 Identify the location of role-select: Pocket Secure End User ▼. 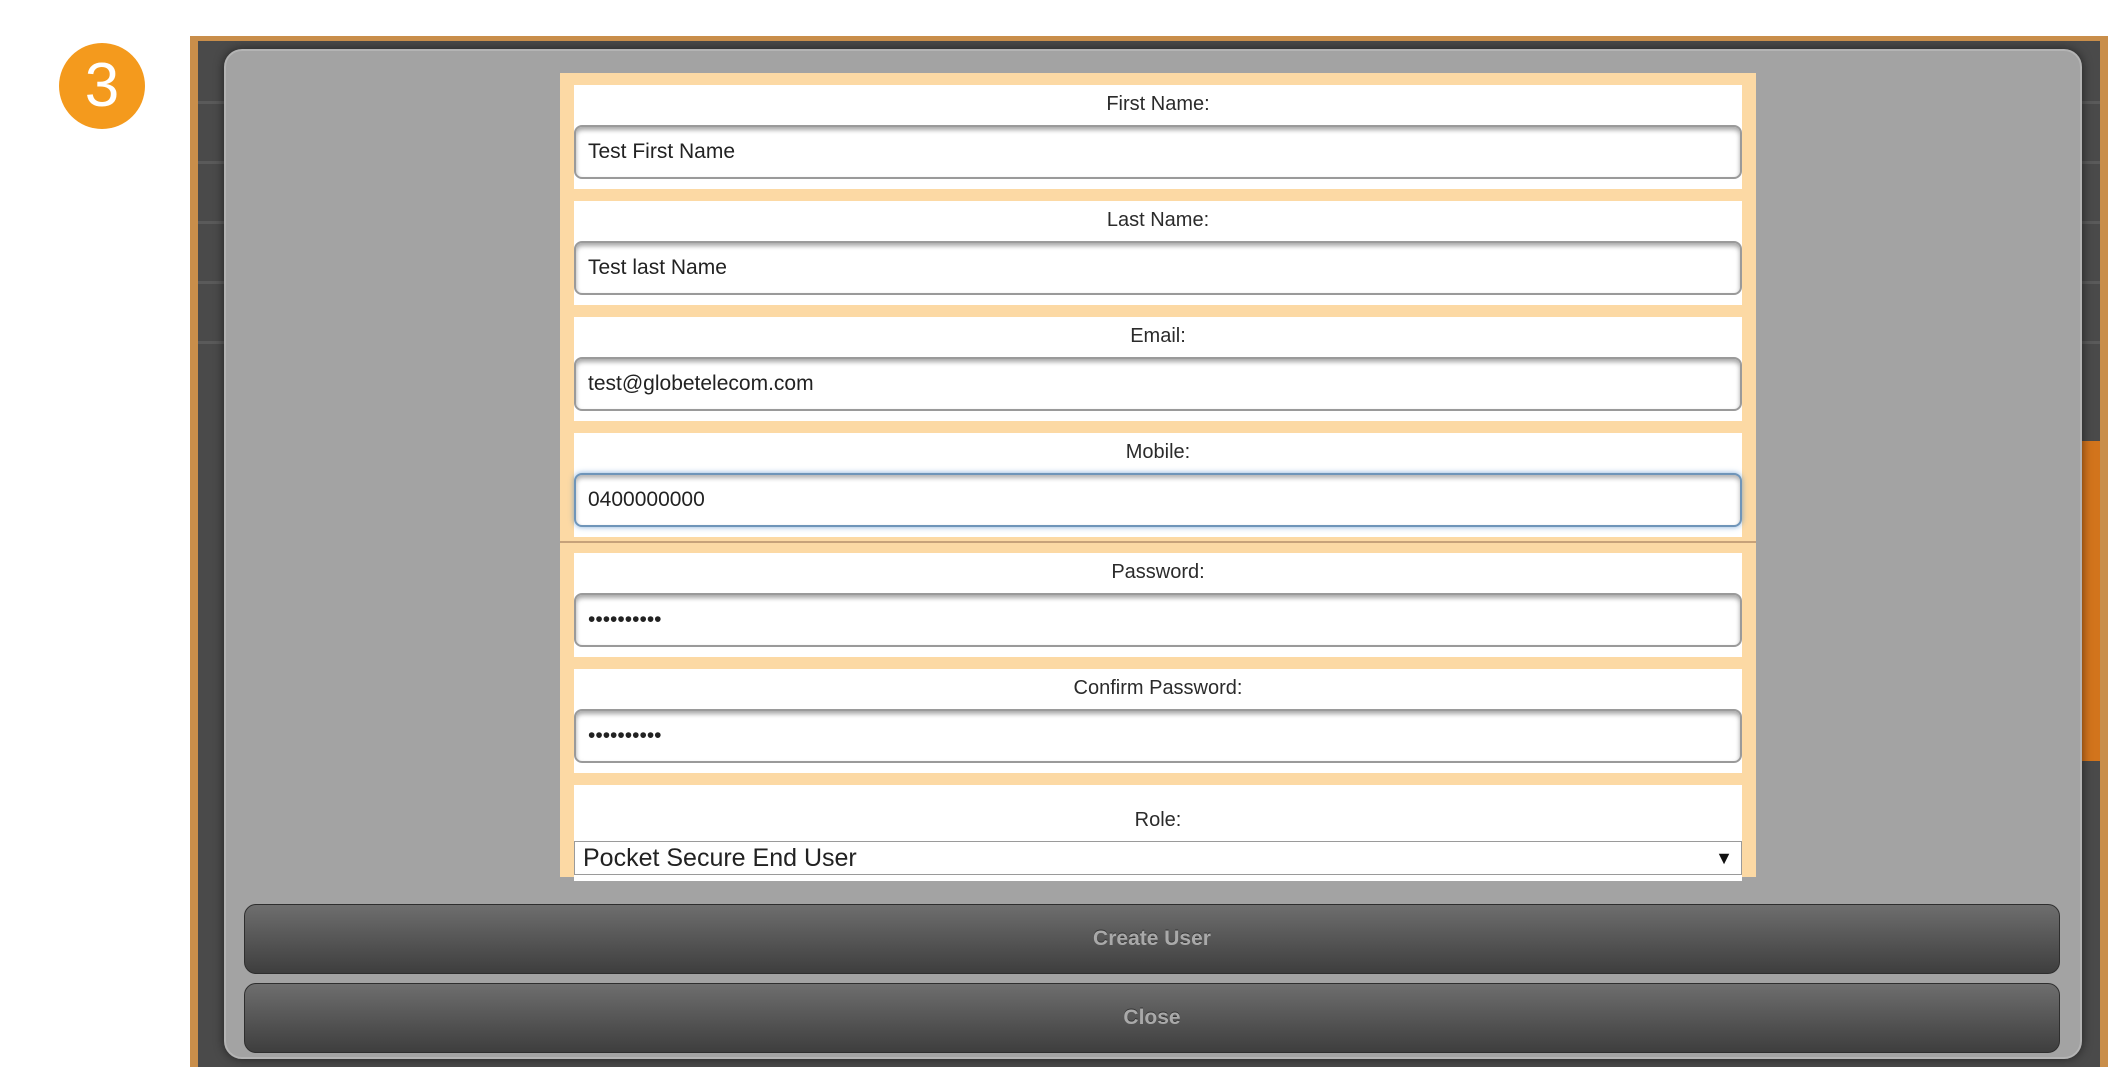
(1158, 858).